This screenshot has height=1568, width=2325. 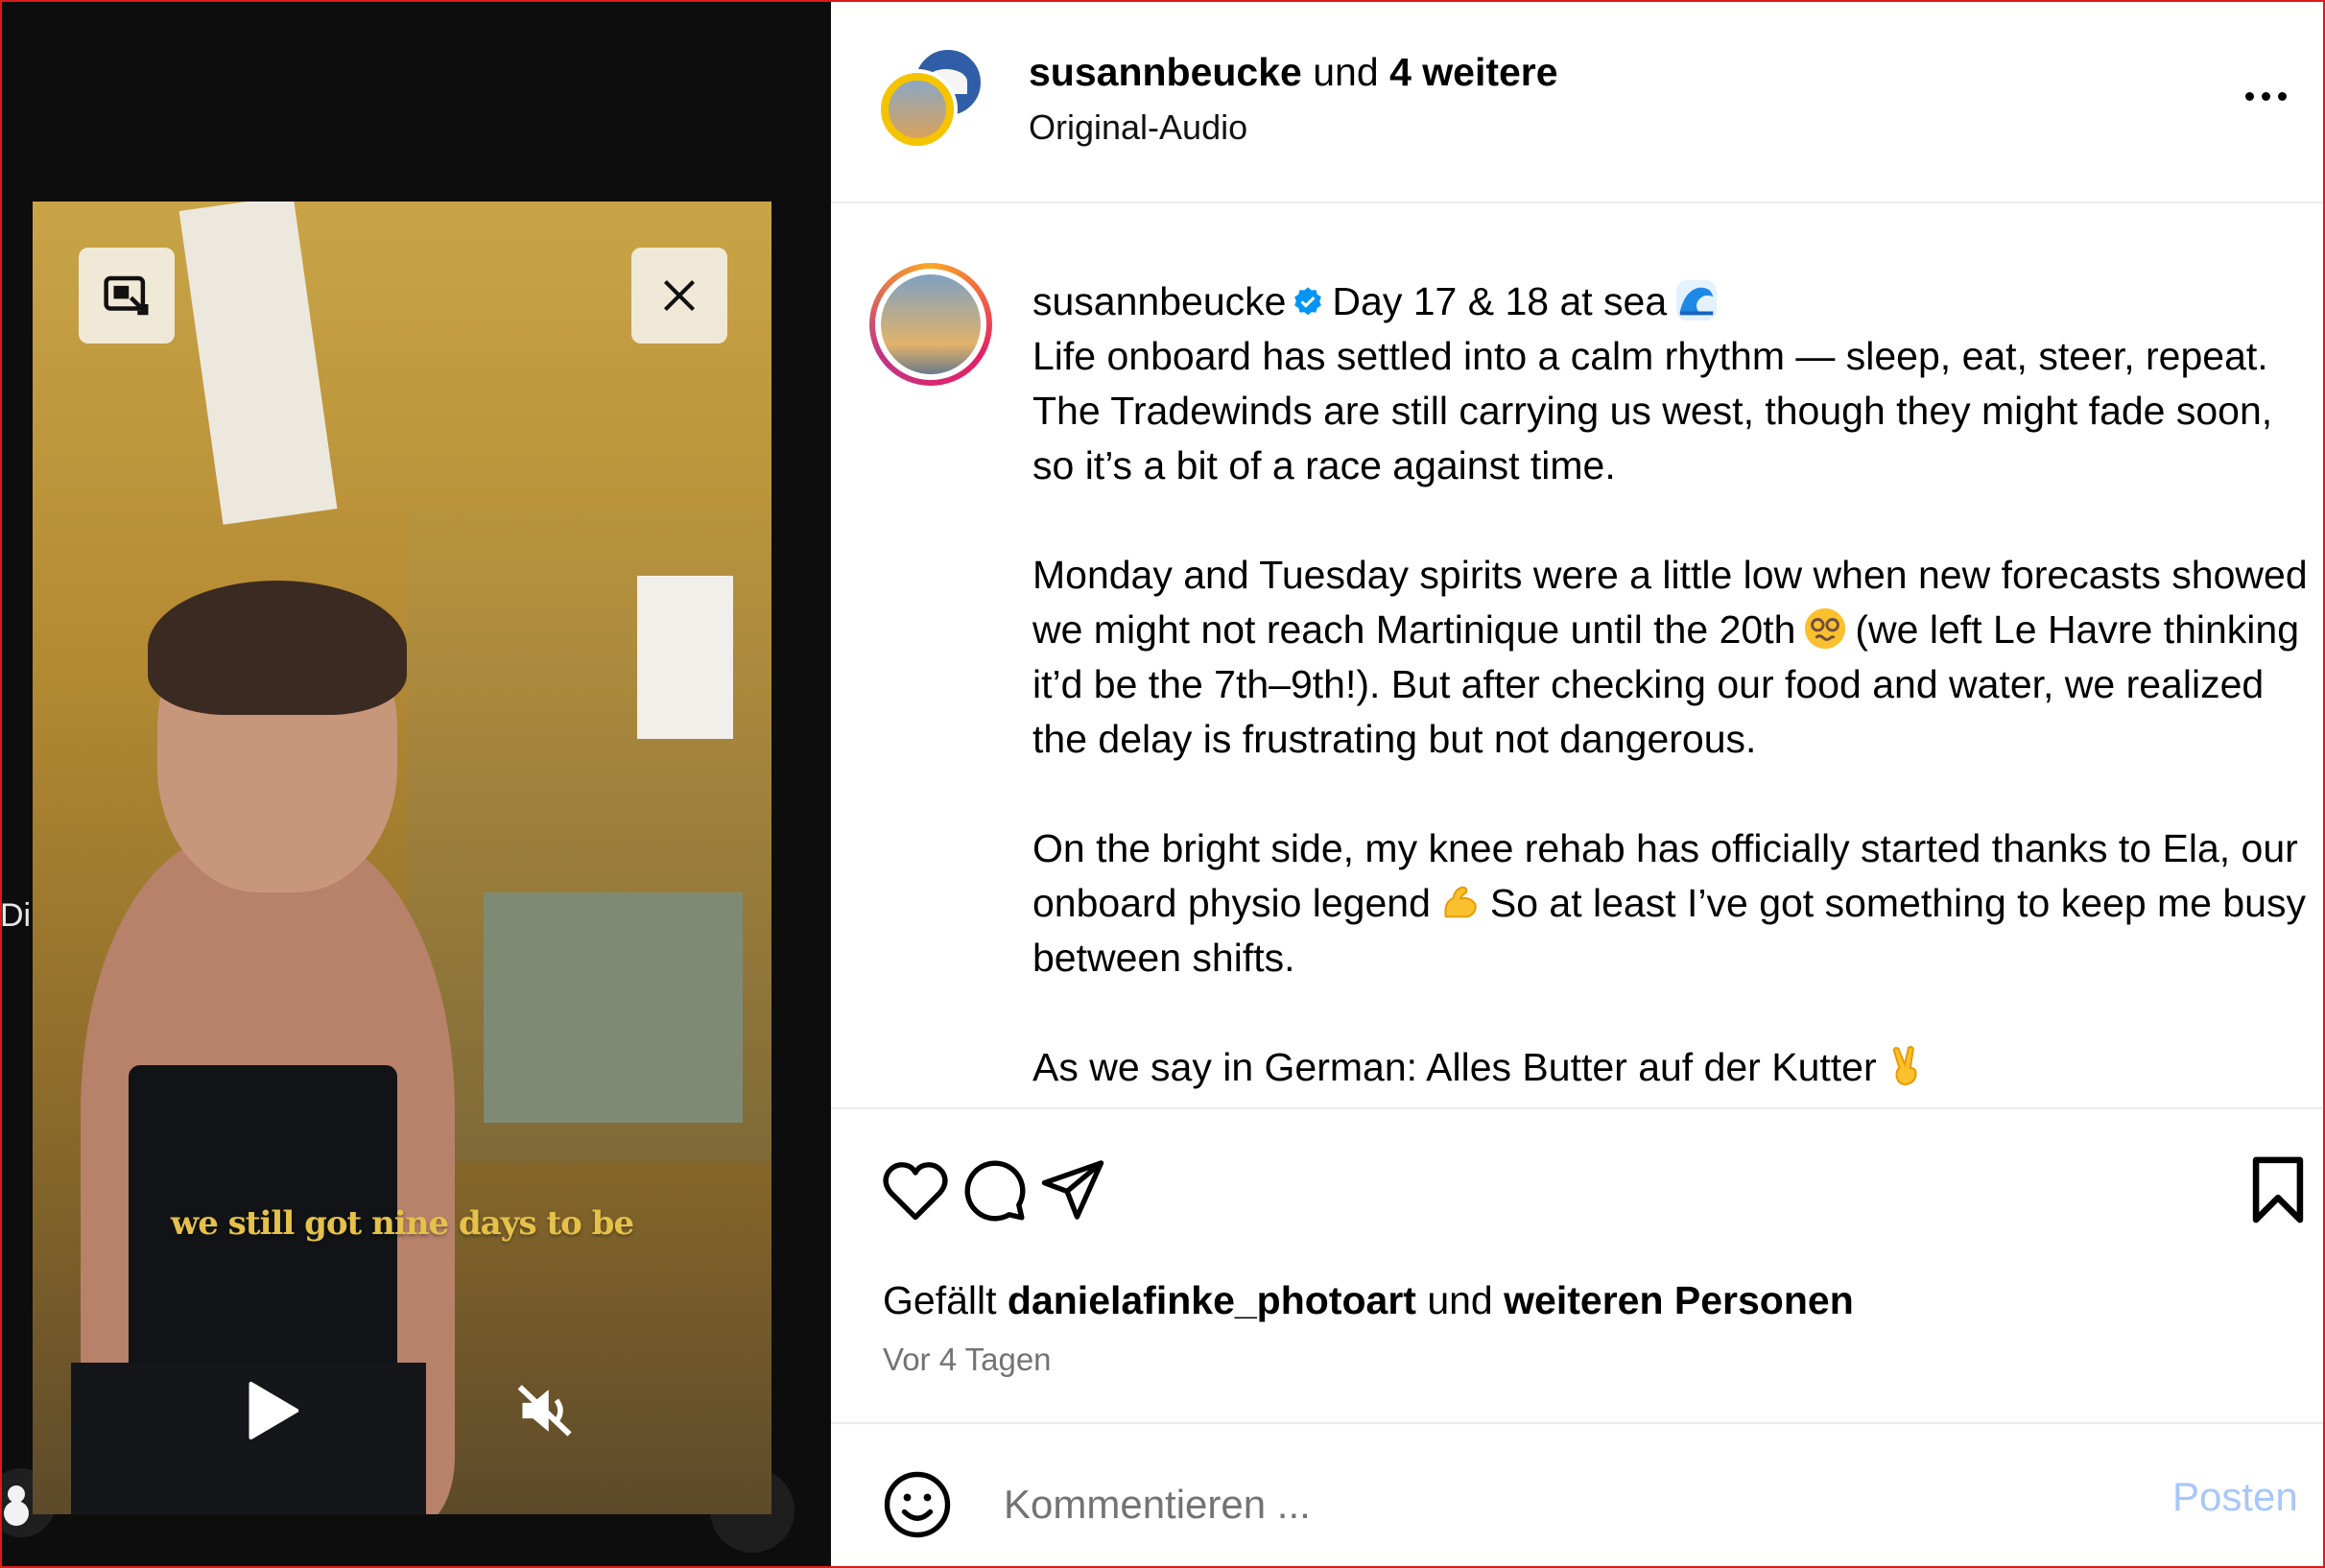 I want to click on more-options-button, so click(x=2265, y=96).